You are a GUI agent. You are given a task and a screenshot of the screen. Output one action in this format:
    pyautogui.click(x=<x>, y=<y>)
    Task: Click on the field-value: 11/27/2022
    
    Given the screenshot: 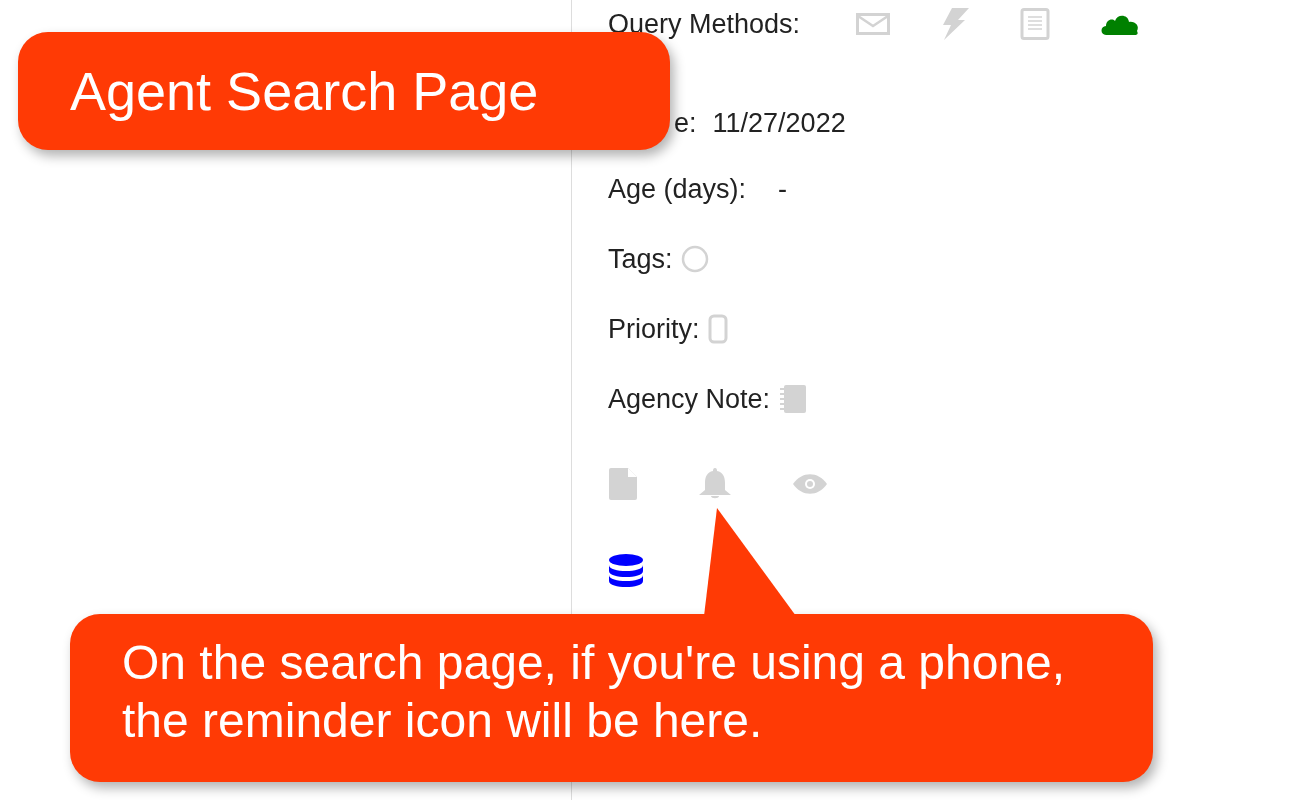 What is the action you would take?
    pyautogui.click(x=779, y=123)
    